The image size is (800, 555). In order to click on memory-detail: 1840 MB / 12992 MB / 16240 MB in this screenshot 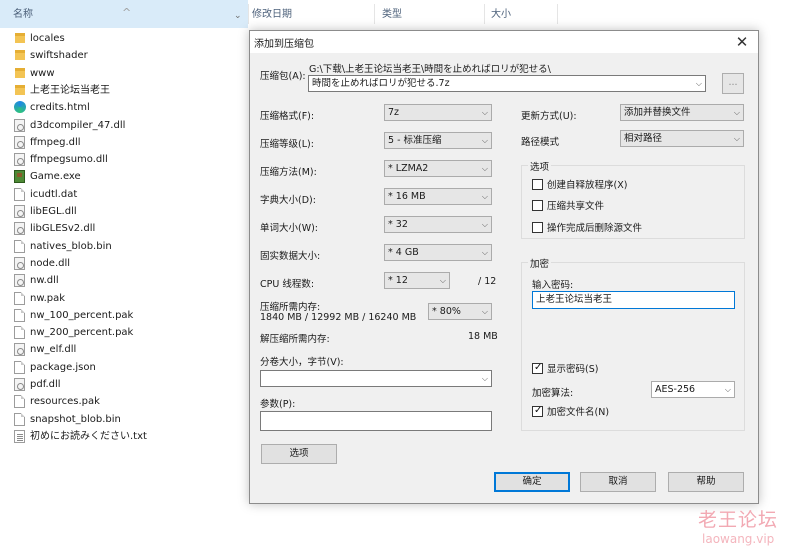, I will do `click(338, 317)`.